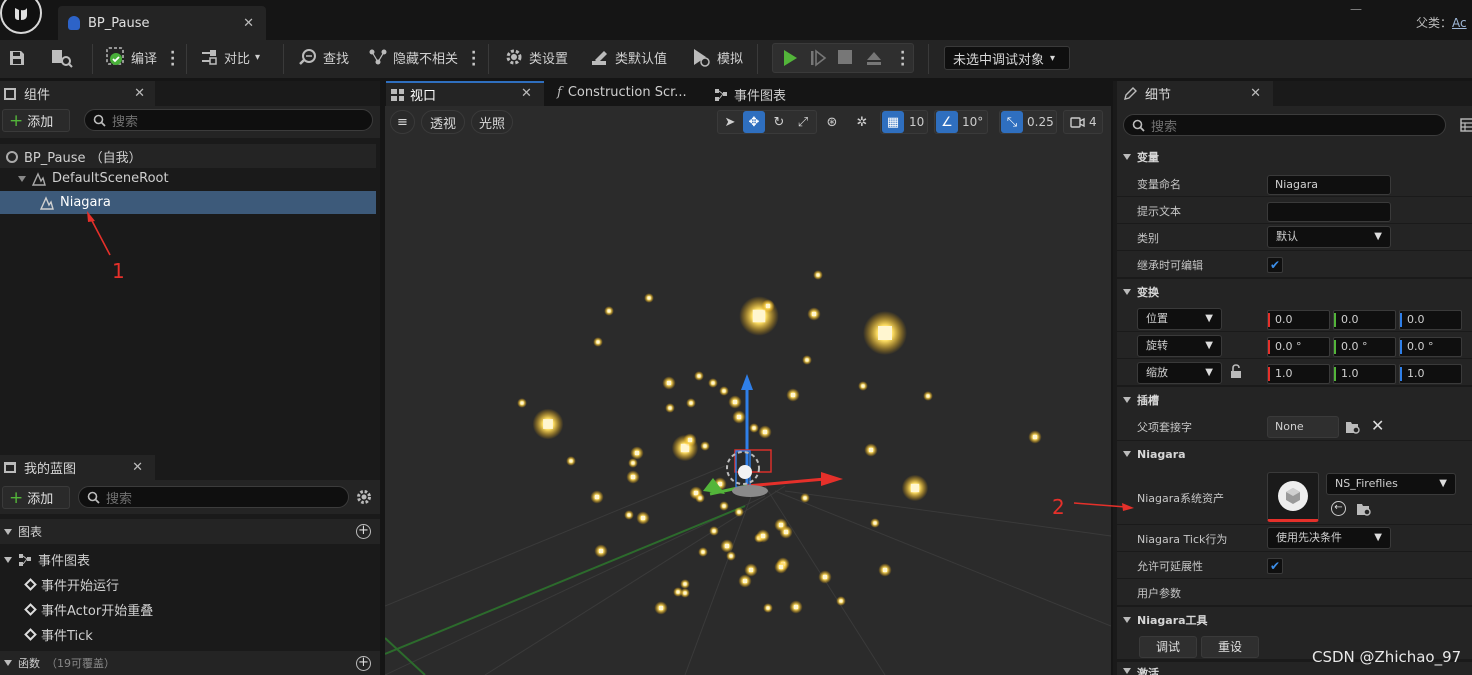 This screenshot has width=1472, height=675. I want to click on hide-unrelated-options-icon: · · ·, so click(473, 59).